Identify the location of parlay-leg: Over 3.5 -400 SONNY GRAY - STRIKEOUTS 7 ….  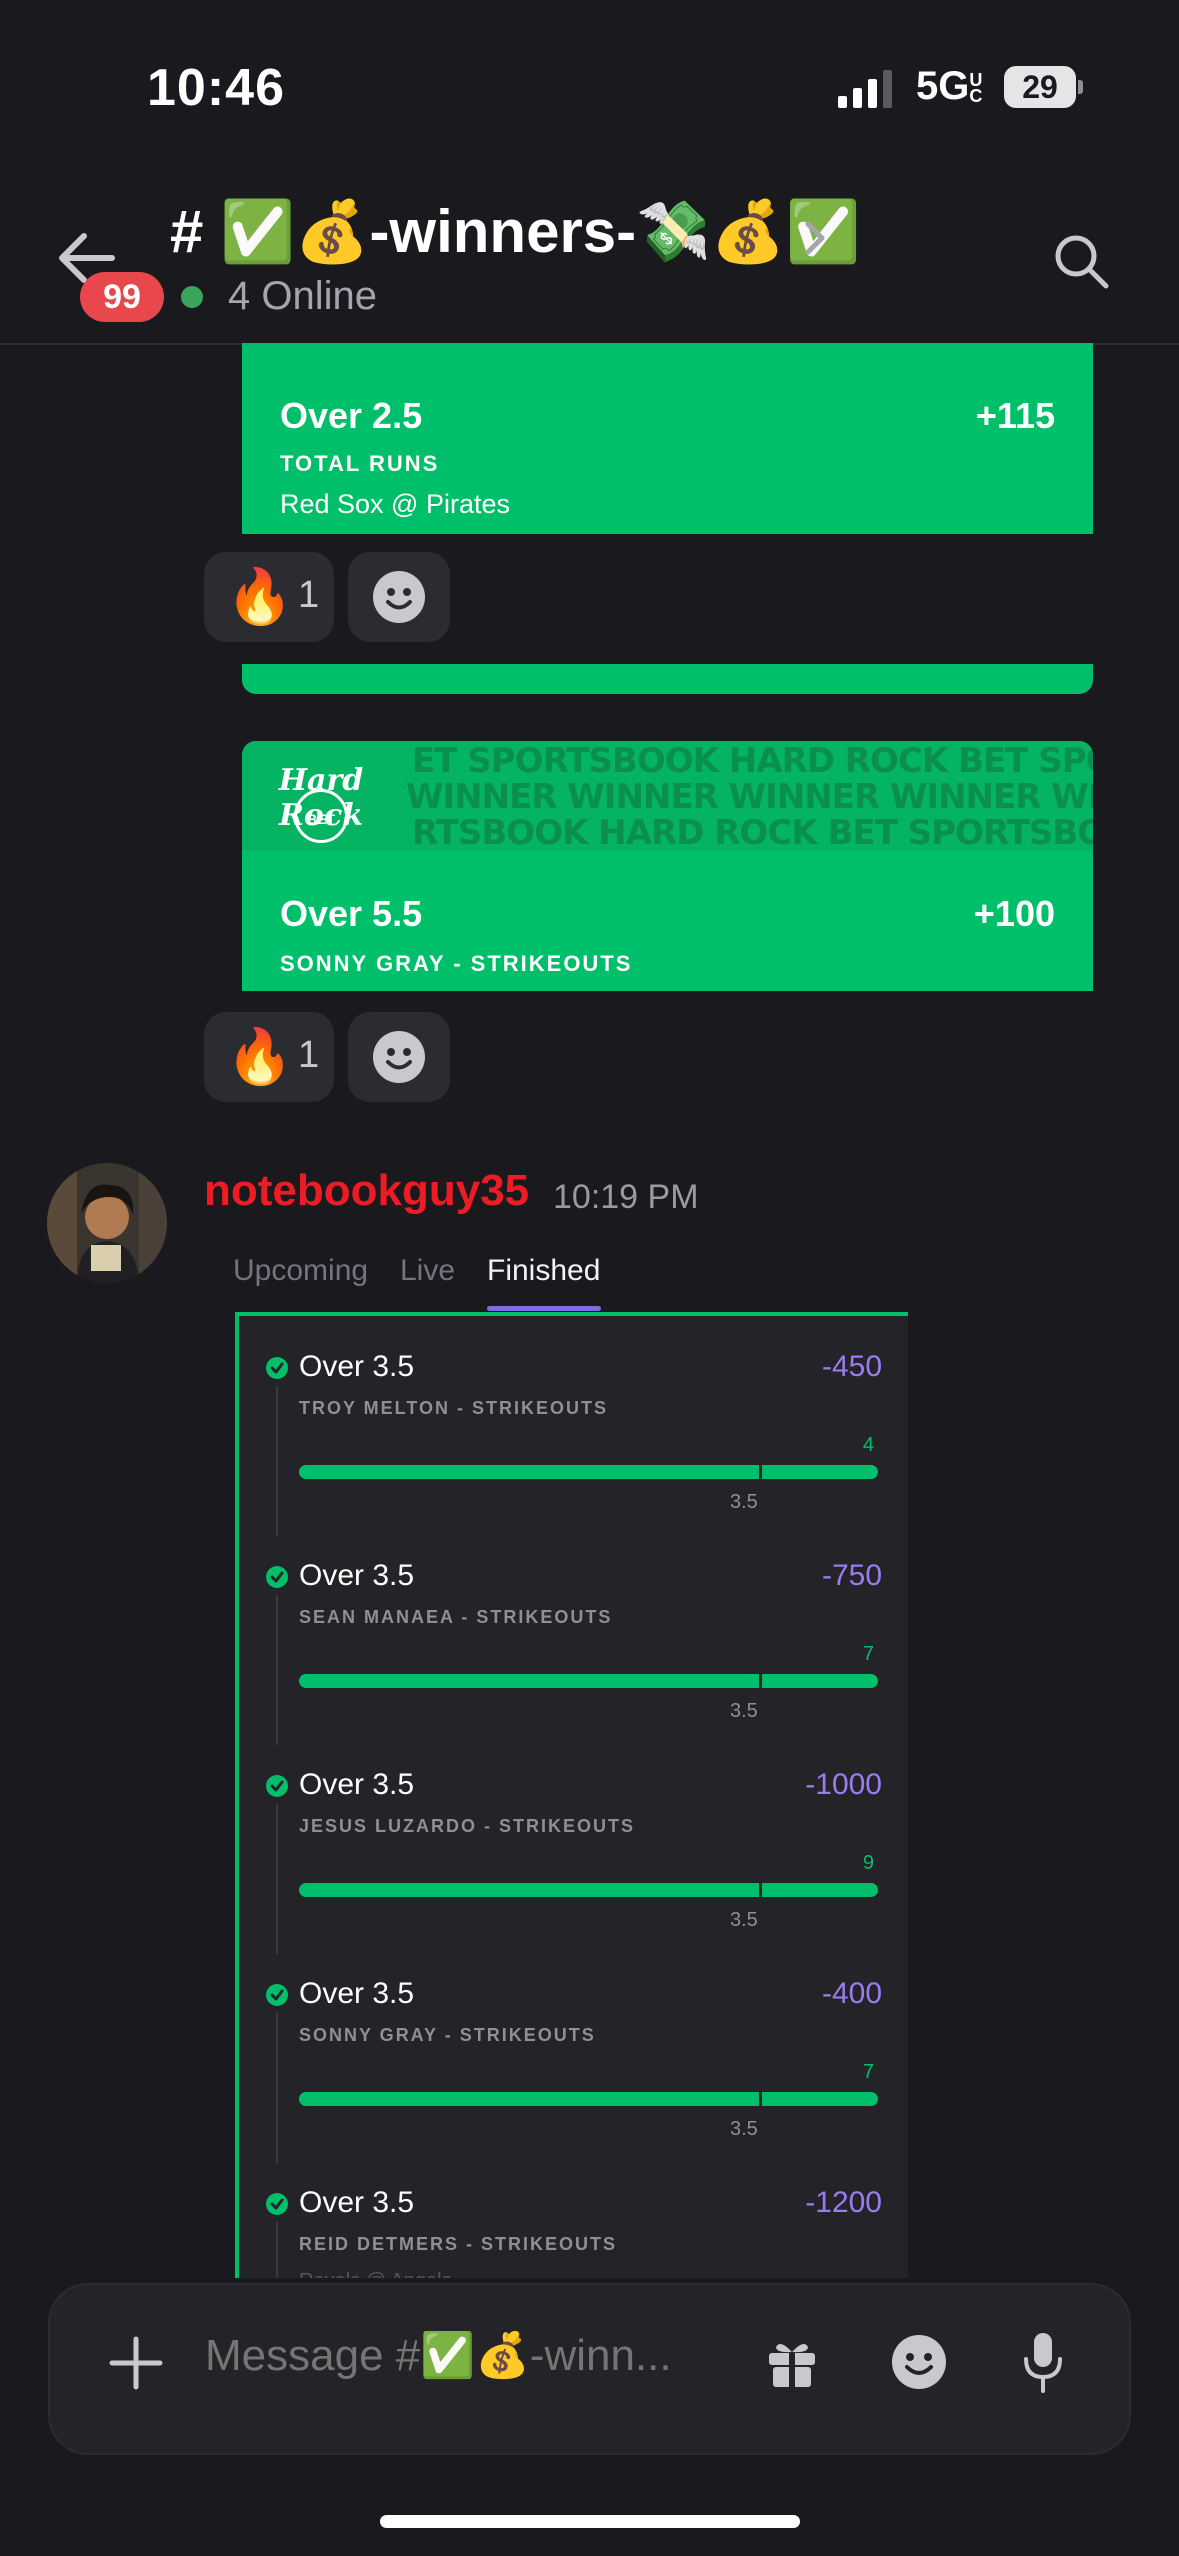
(573, 2053).